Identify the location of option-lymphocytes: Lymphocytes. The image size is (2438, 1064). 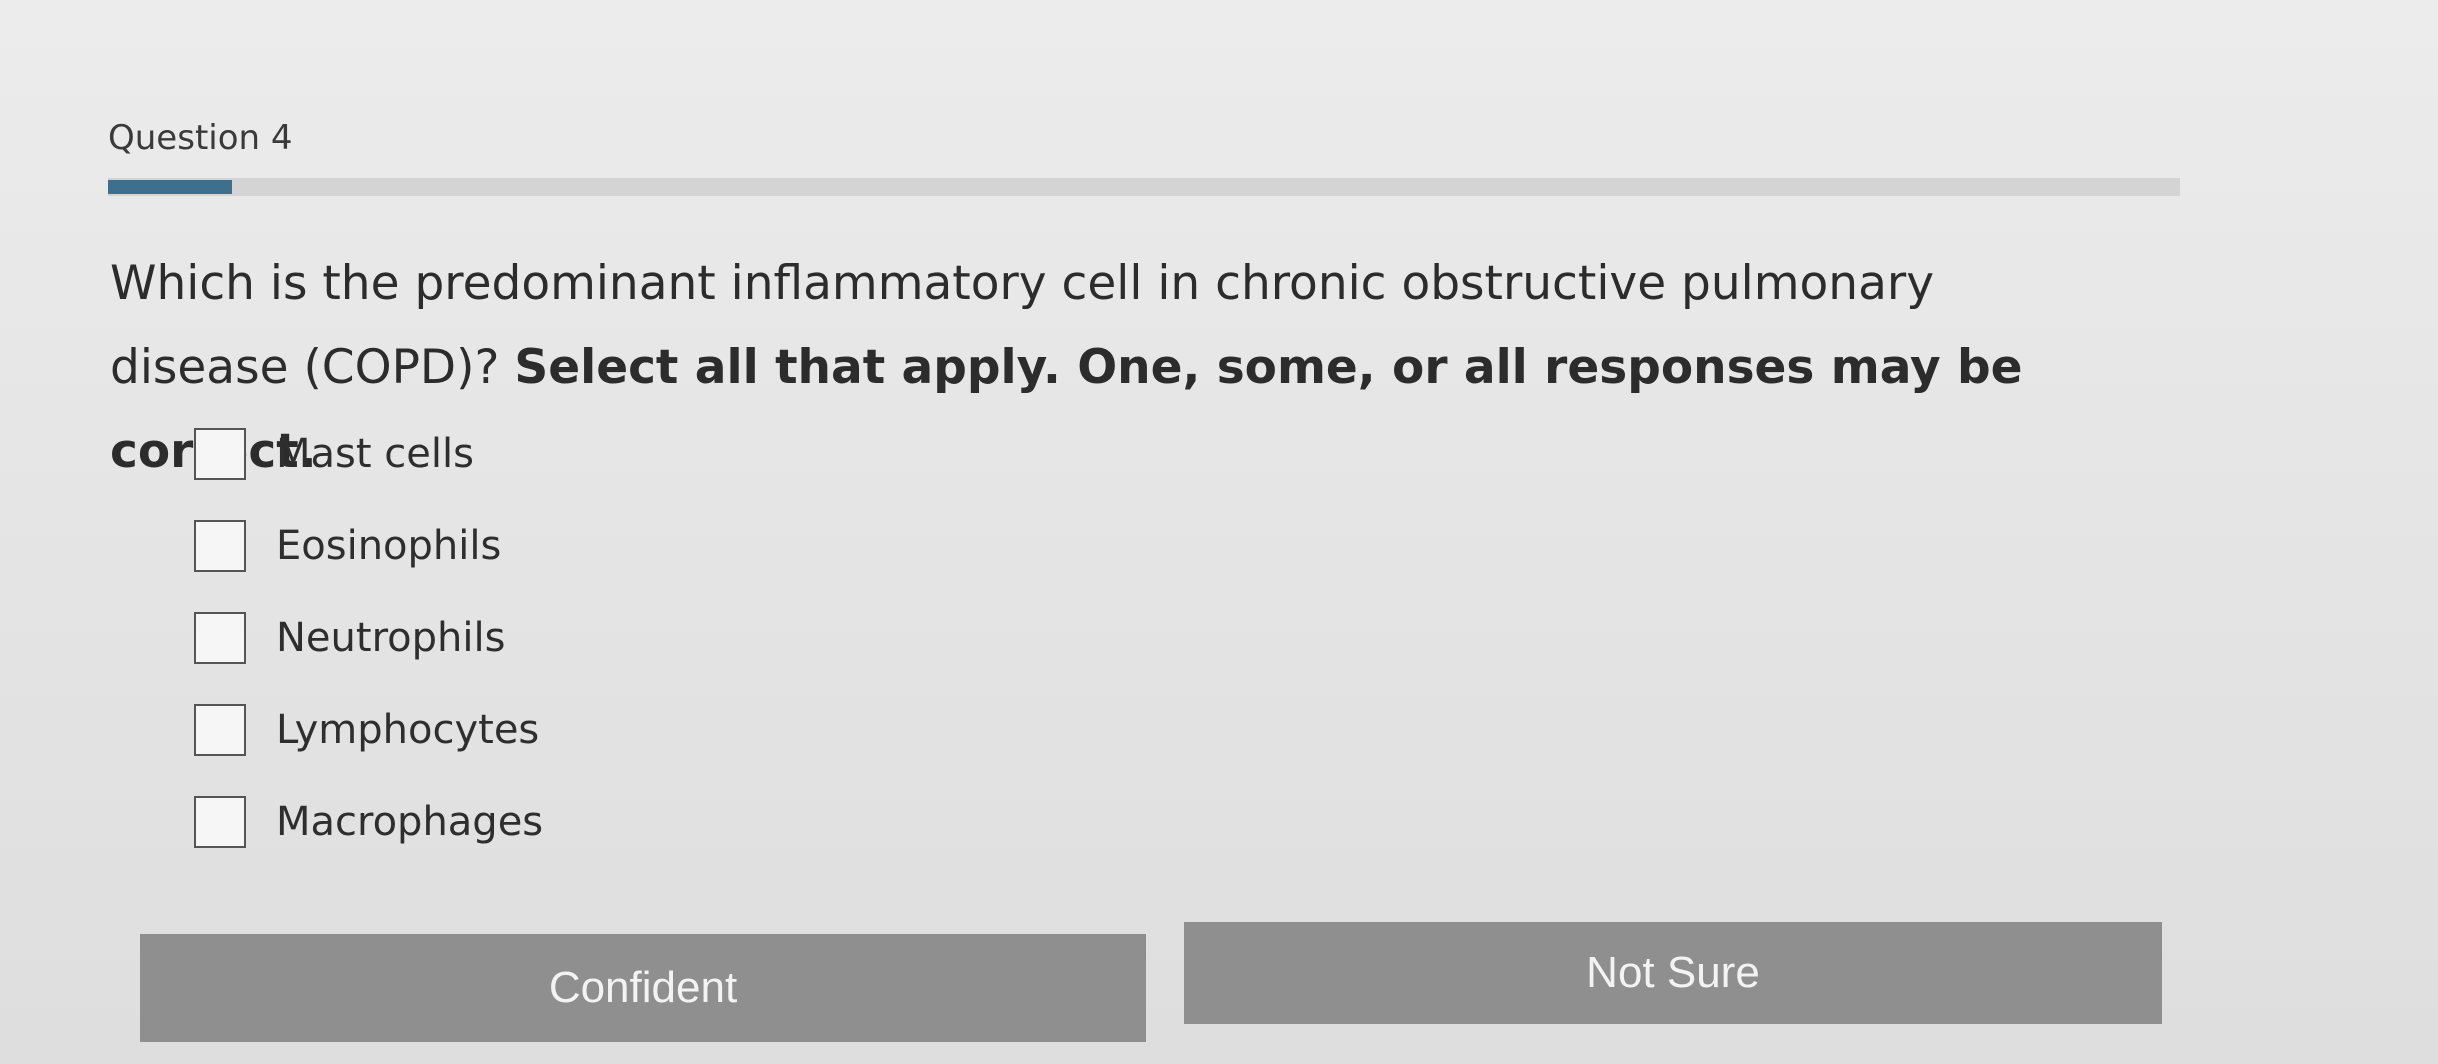
(368, 730).